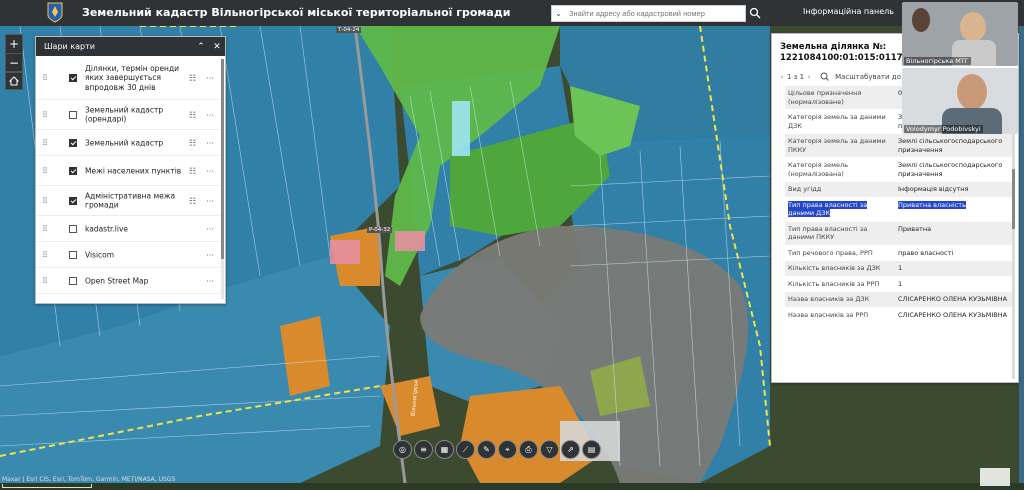  Describe the element at coordinates (124, 142) in the screenshot. I see `layer-label: Земельний кадастр` at that location.